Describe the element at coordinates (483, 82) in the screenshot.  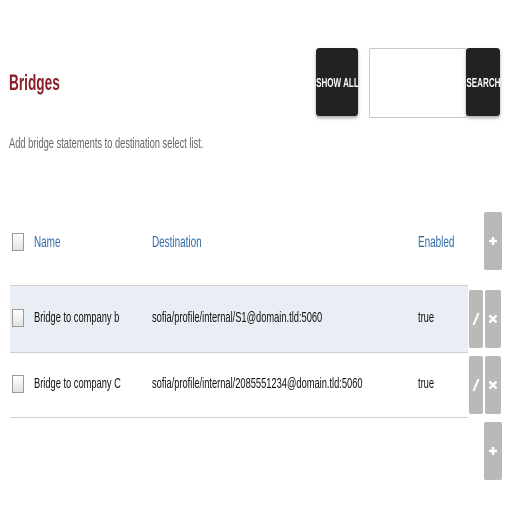
I see `search-button: SEARCH` at that location.